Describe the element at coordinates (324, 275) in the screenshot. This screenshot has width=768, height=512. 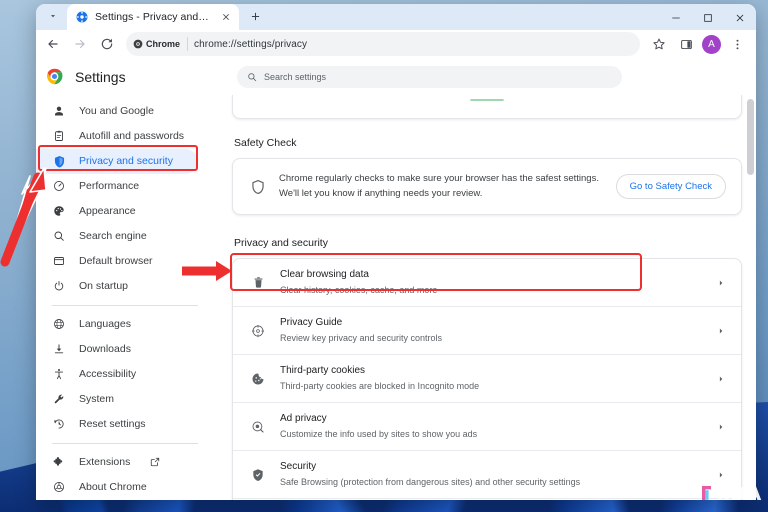
I see `row-title: Clear browsing data` at that location.